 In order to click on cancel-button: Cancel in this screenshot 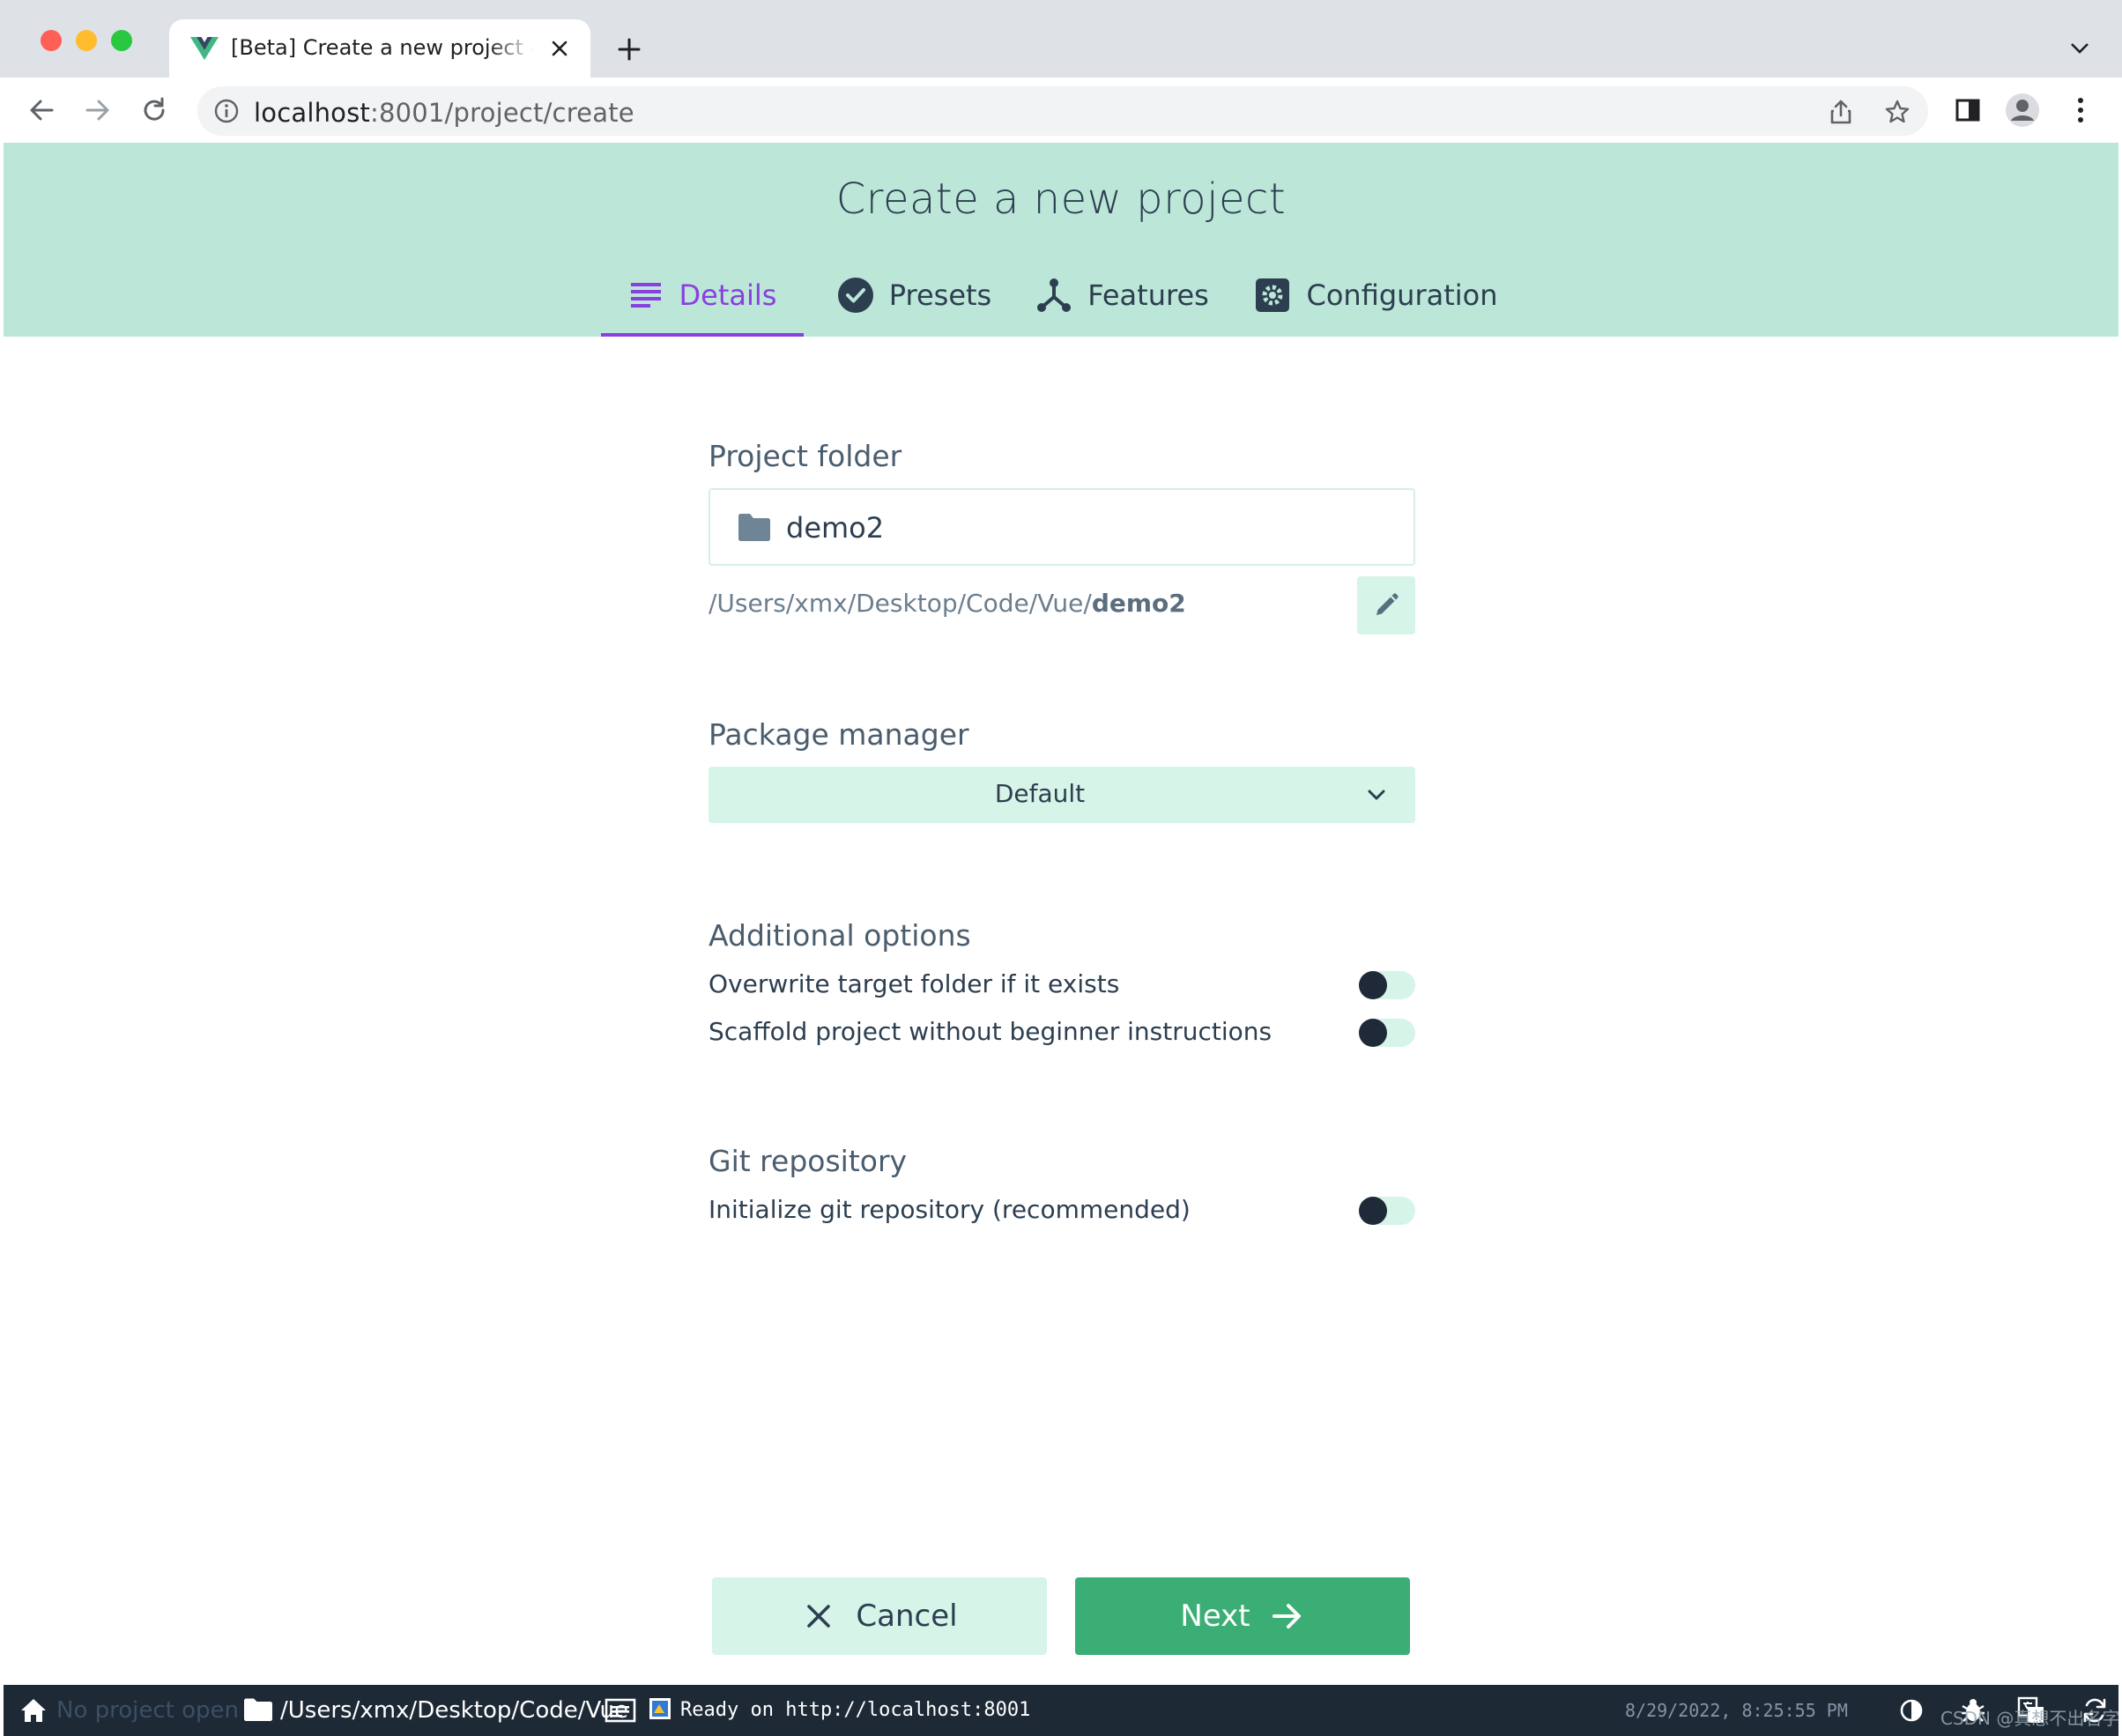, I will do `click(879, 1616)`.